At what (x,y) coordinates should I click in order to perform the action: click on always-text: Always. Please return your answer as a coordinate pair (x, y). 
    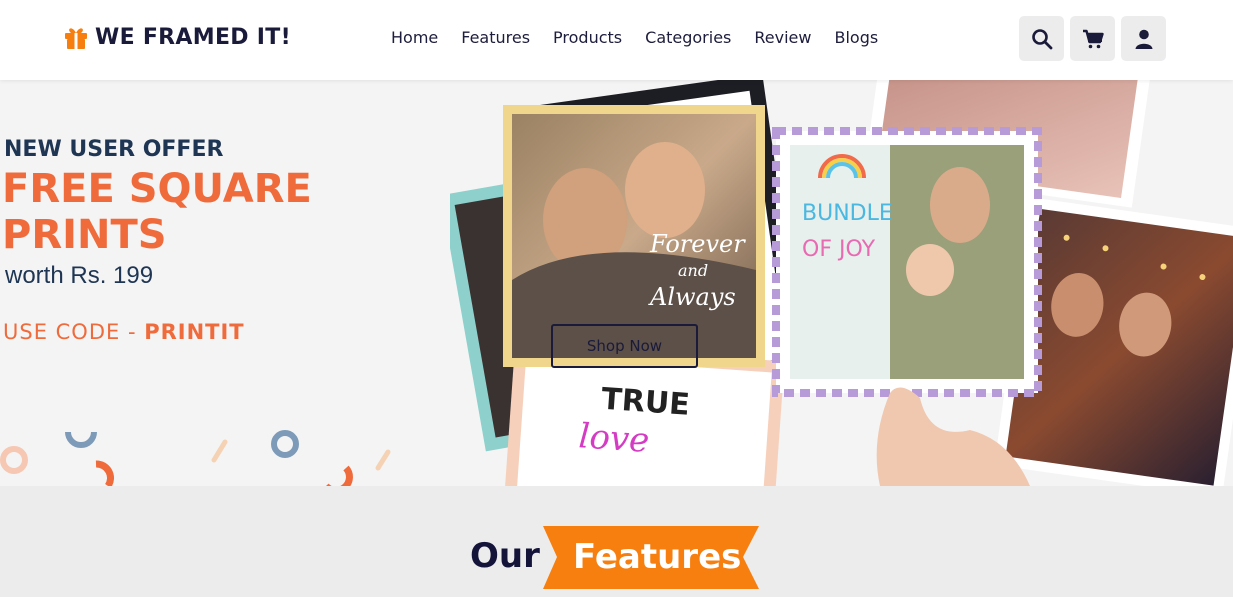
    Looking at the image, I should click on (692, 297).